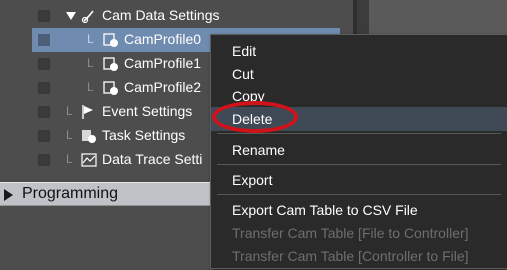 This screenshot has width=507, height=270. I want to click on menu-item-label: Rename, so click(258, 150).